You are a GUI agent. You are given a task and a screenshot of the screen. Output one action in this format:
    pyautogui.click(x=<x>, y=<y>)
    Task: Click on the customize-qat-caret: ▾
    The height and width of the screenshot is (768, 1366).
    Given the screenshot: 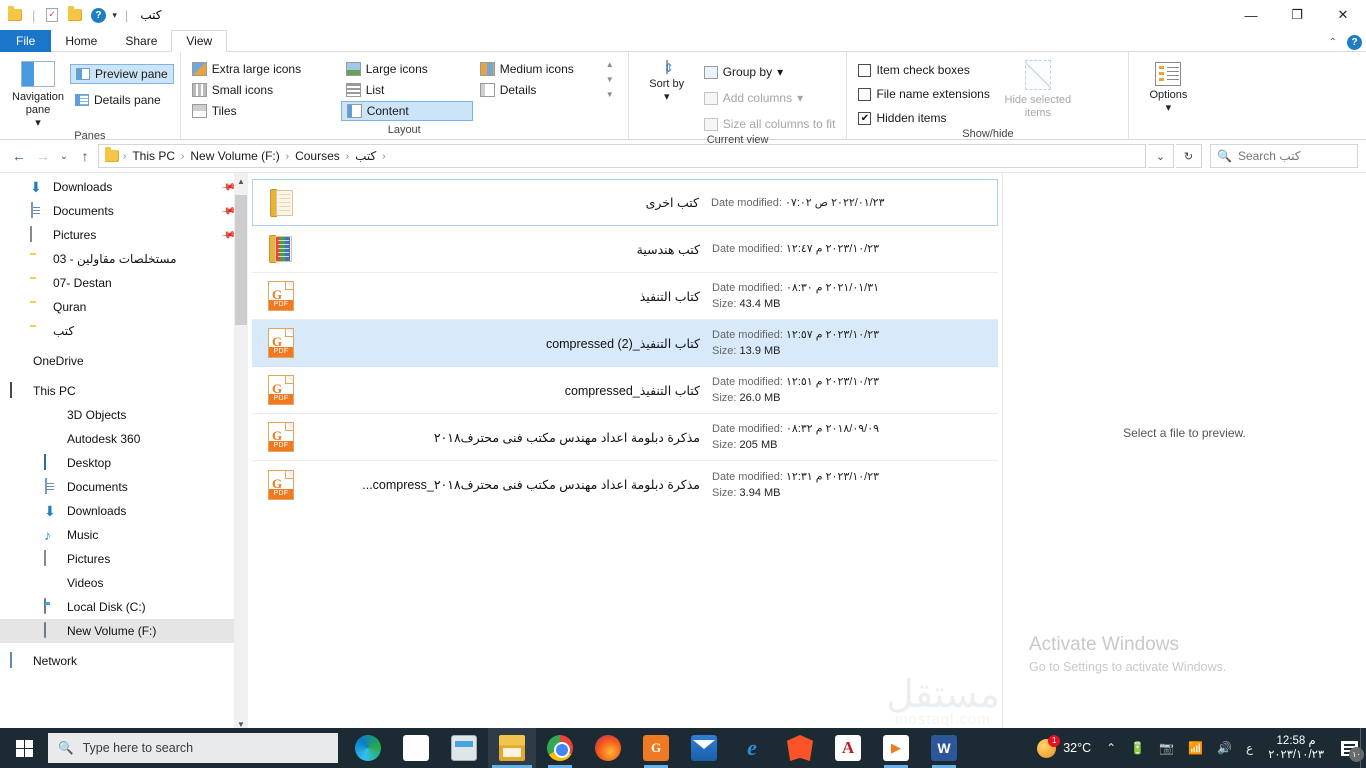 What is the action you would take?
    pyautogui.click(x=114, y=15)
    